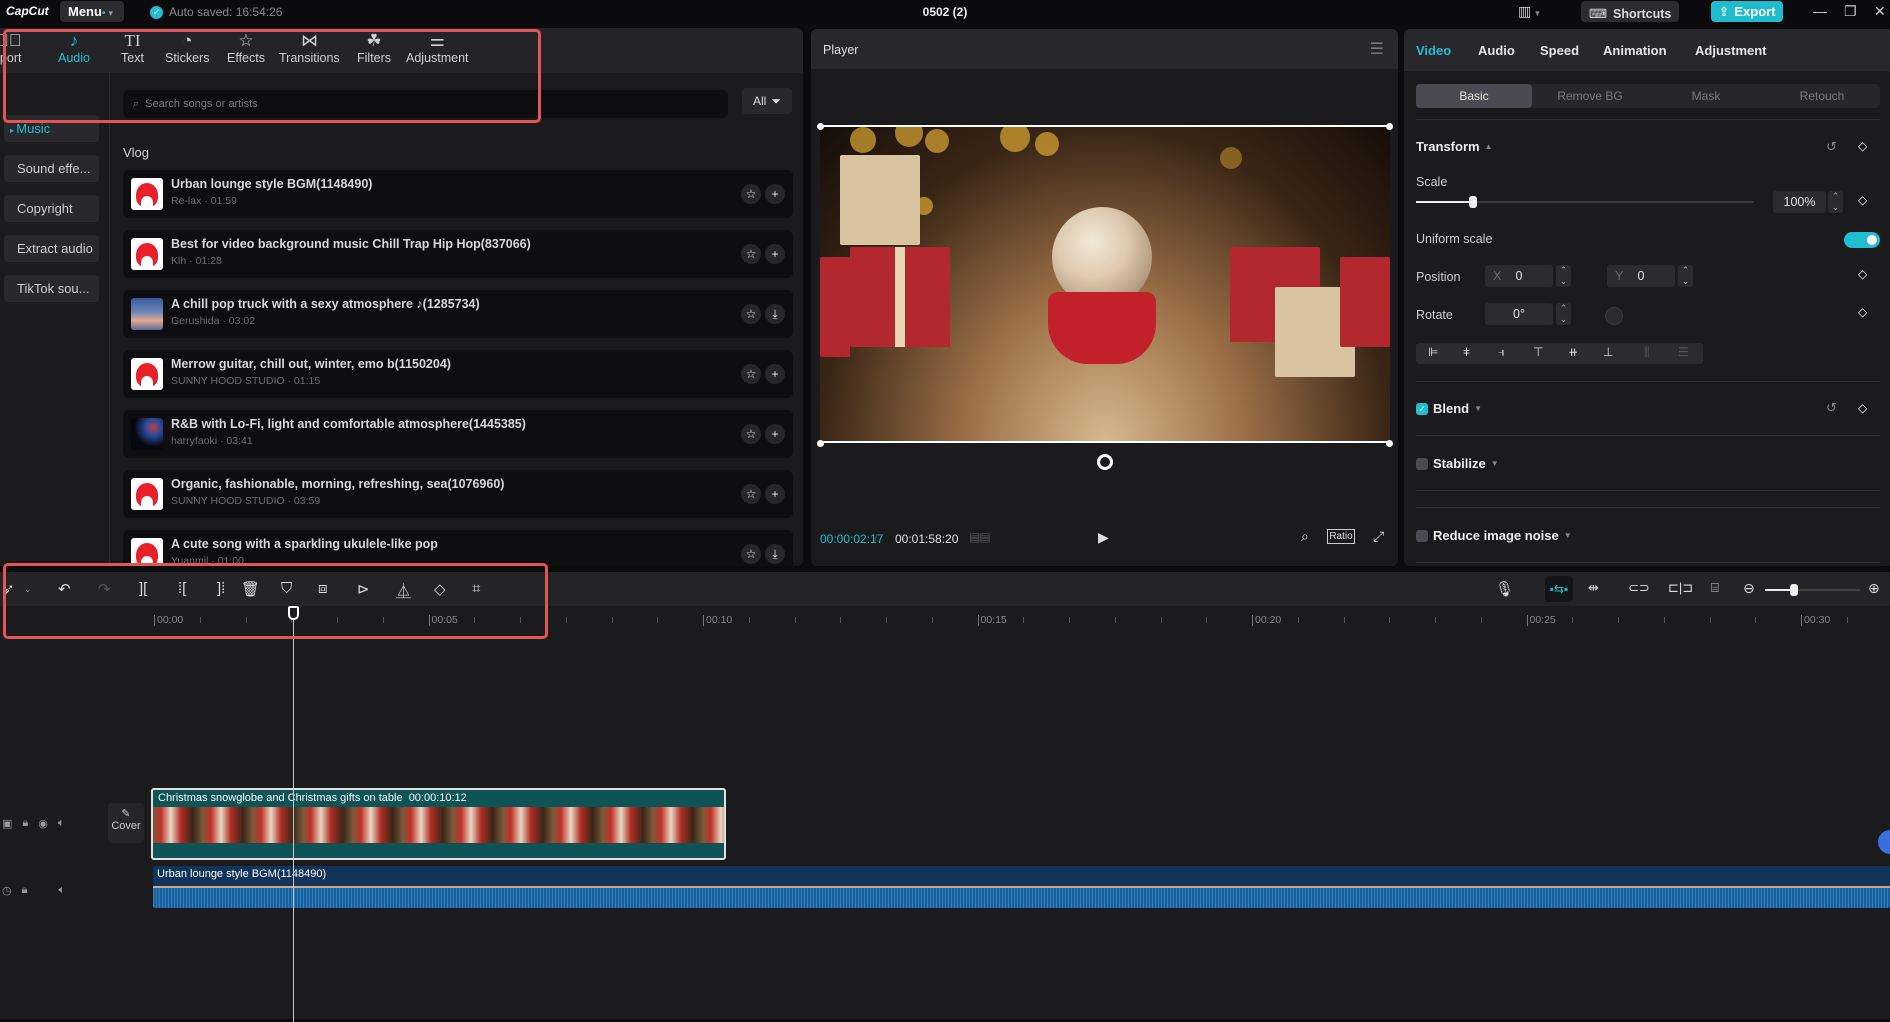 Image resolution: width=1890 pixels, height=1022 pixels. Describe the element at coordinates (775, 314) in the screenshot. I see `download-icon: ⤓` at that location.